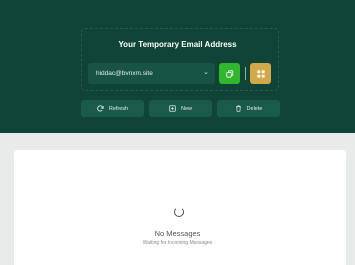  I want to click on copy-button, so click(229, 73).